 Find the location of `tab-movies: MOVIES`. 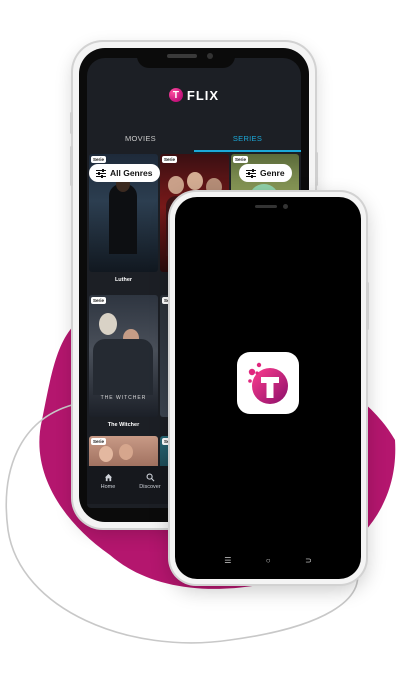

tab-movies: MOVIES is located at coordinates (140, 141).